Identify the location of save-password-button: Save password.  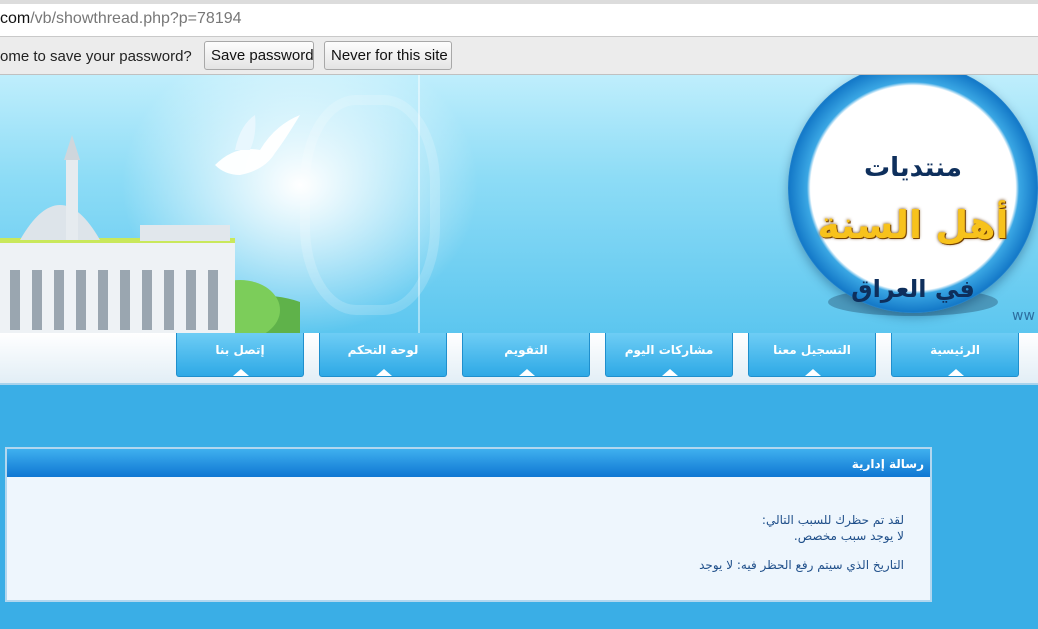
(259, 55).